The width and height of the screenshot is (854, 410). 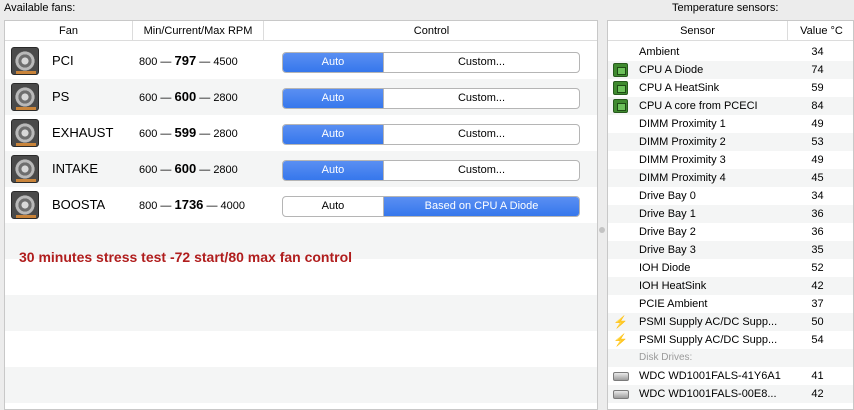 I want to click on sensor-value: 34, so click(x=817, y=196).